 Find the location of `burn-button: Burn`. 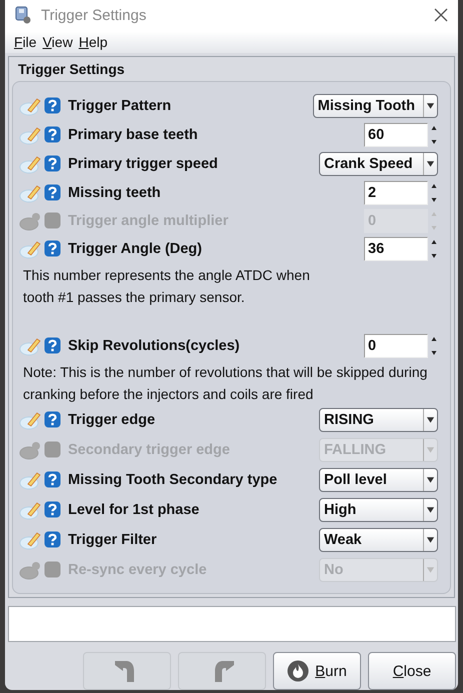

burn-button: Burn is located at coordinates (317, 671).